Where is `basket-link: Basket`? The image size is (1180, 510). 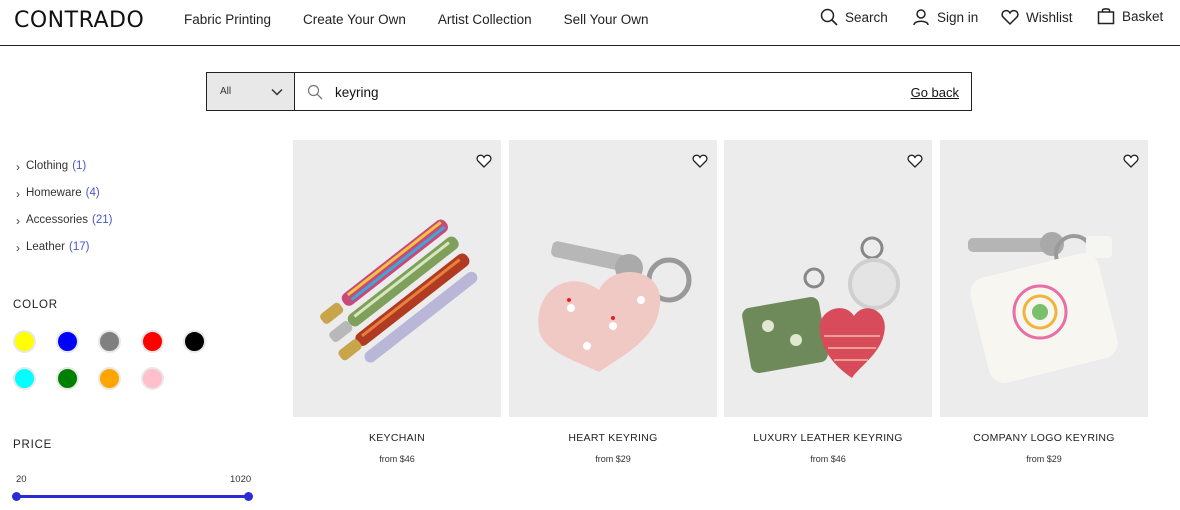
basket-link: Basket is located at coordinates (1130, 16).